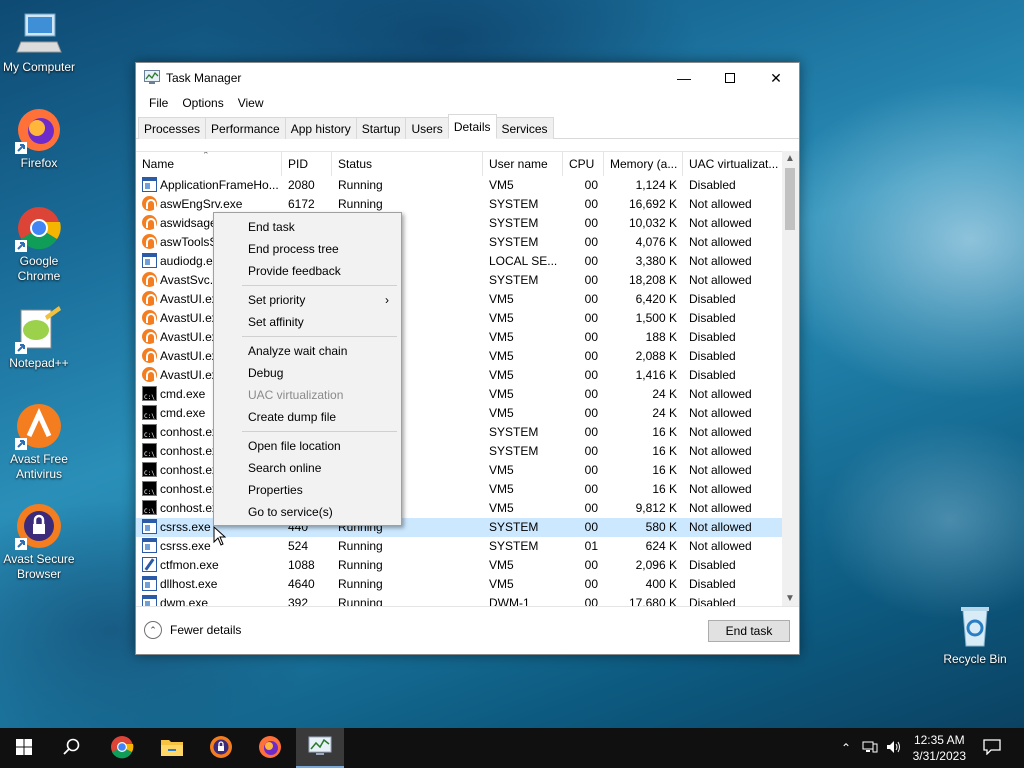 The image size is (1024, 768). Describe the element at coordinates (320, 748) in the screenshot. I see `taskbar-task-manager` at that location.